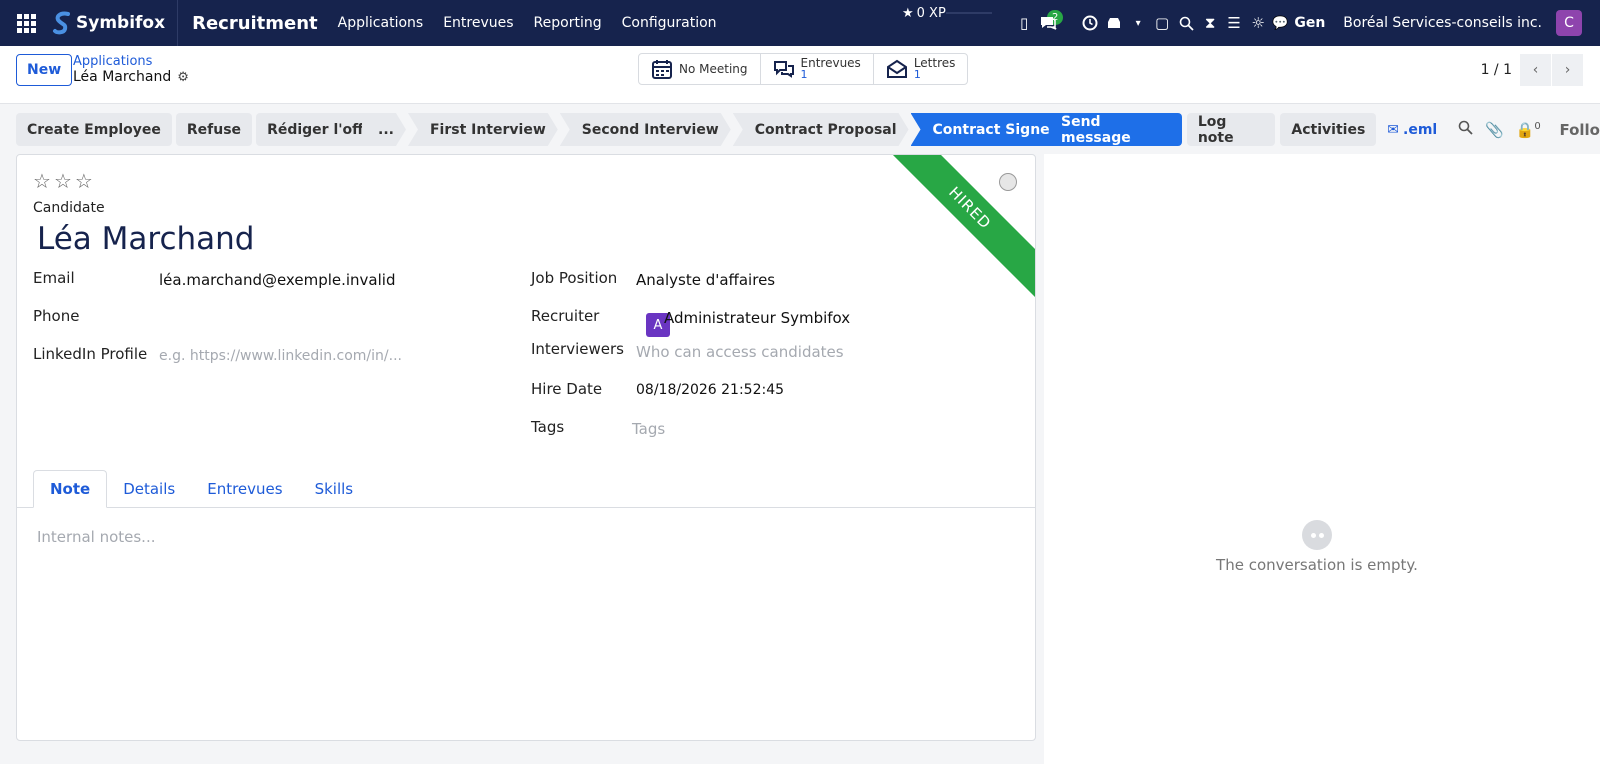  Describe the element at coordinates (56, 316) in the screenshot. I see `phone-label: Phone` at that location.